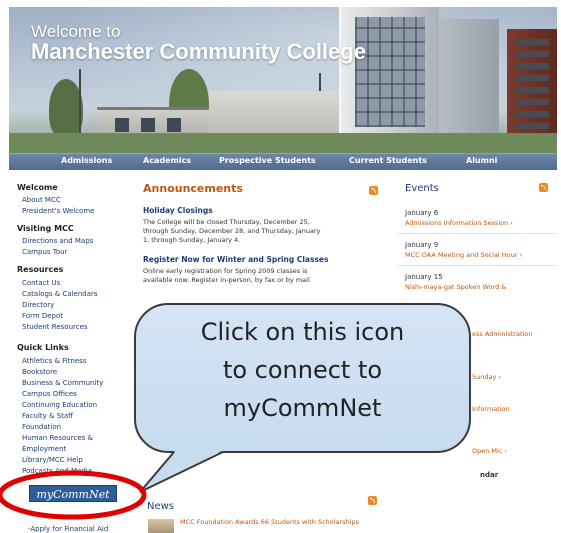  I want to click on highlight-ring, so click(73, 495).